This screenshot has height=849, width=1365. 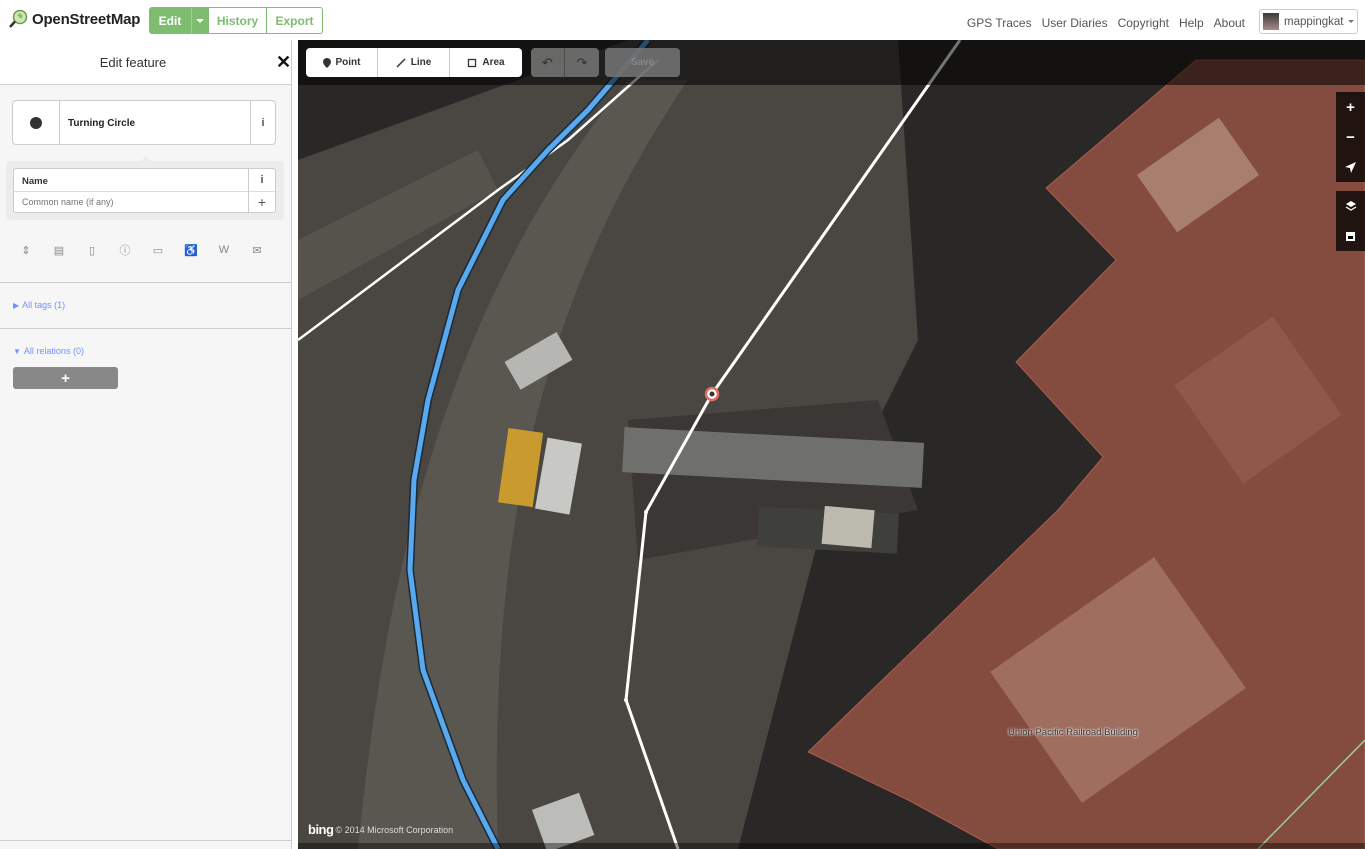 I want to click on user-menu: mappingkat, so click(x=1308, y=21).